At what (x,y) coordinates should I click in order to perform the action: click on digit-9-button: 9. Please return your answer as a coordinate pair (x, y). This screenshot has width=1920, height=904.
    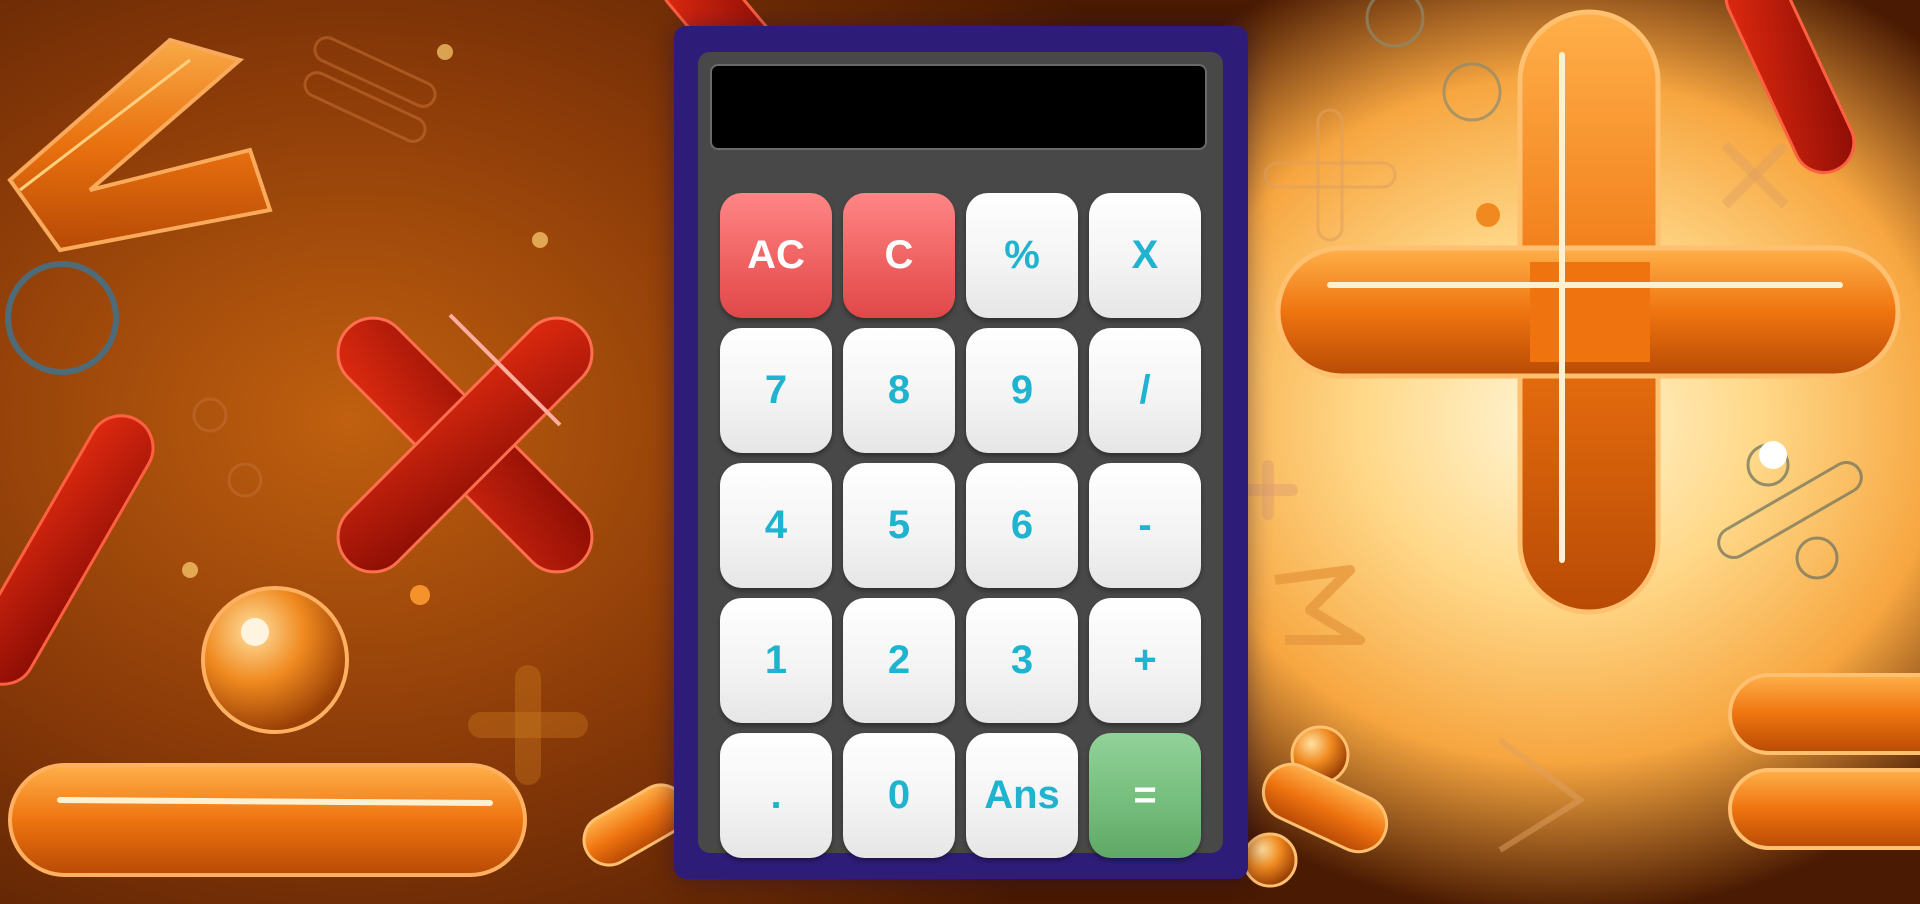
    Looking at the image, I should click on (1022, 390).